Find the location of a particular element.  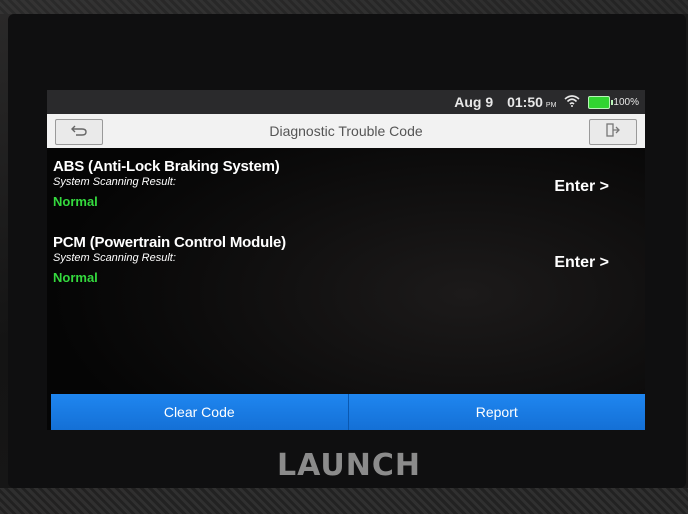

back-arrow-icon is located at coordinates (79, 132).